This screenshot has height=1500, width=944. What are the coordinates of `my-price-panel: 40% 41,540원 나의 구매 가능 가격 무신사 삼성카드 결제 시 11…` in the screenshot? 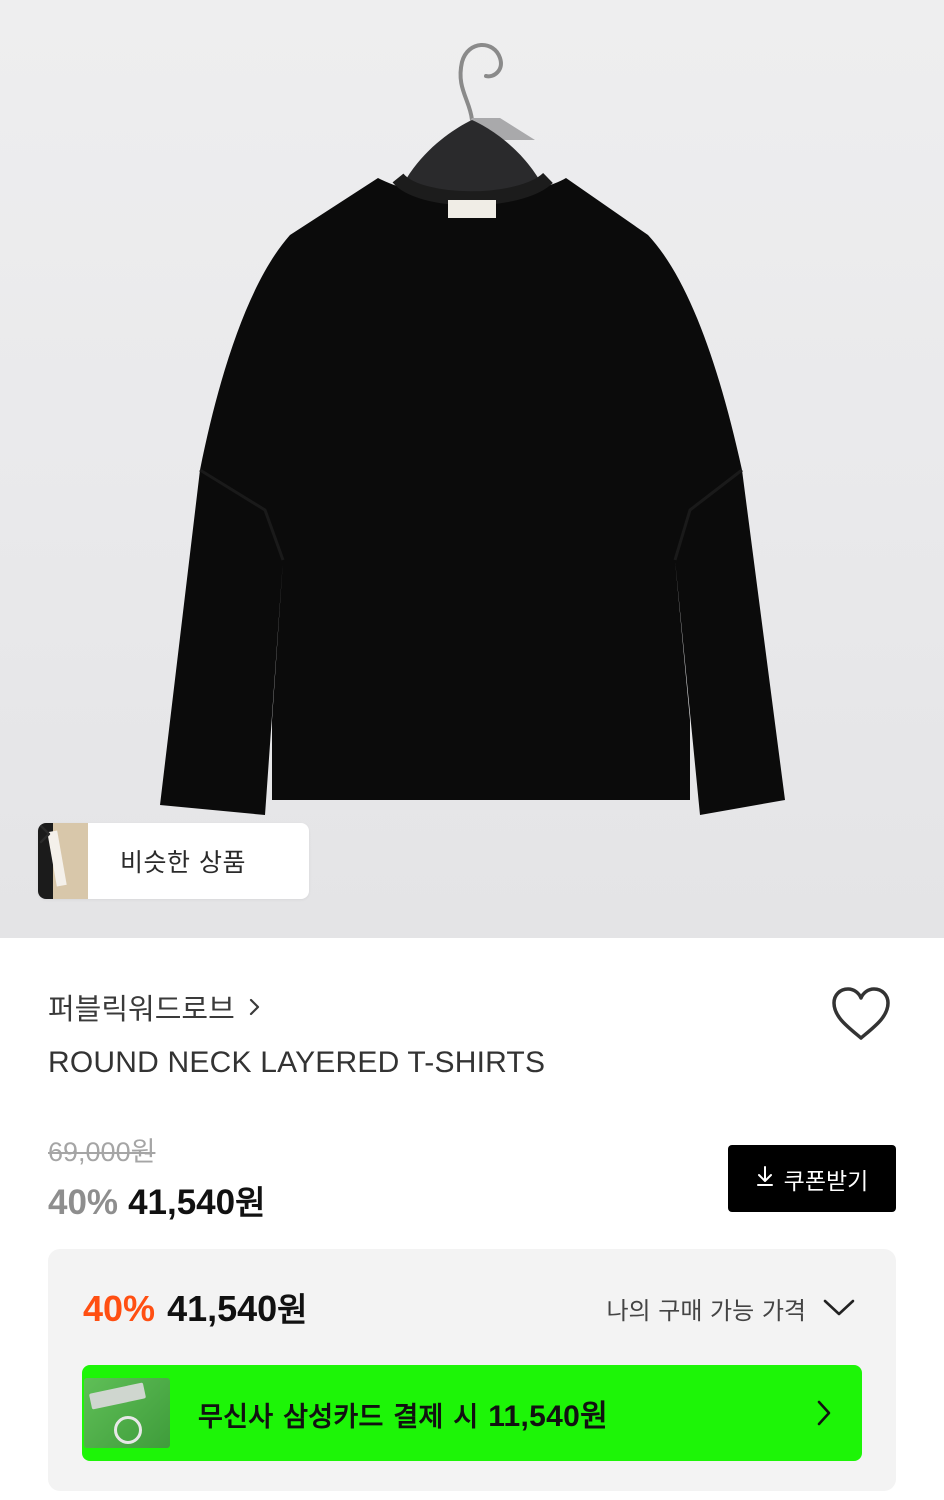 It's located at (472, 1370).